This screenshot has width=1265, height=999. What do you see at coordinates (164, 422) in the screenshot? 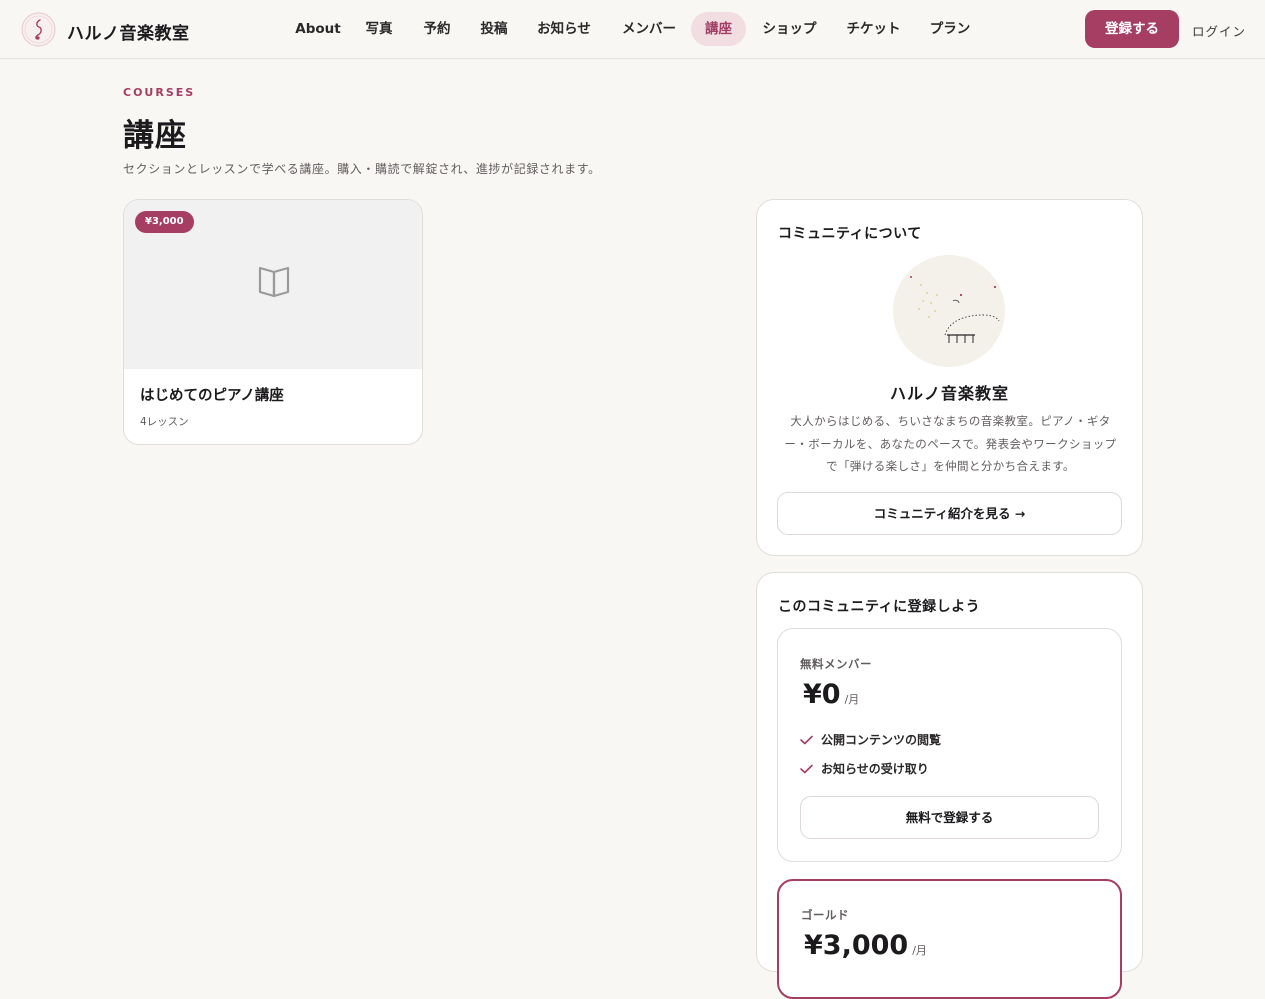
I see `course-lesson-count: 4レッスン` at bounding box center [164, 422].